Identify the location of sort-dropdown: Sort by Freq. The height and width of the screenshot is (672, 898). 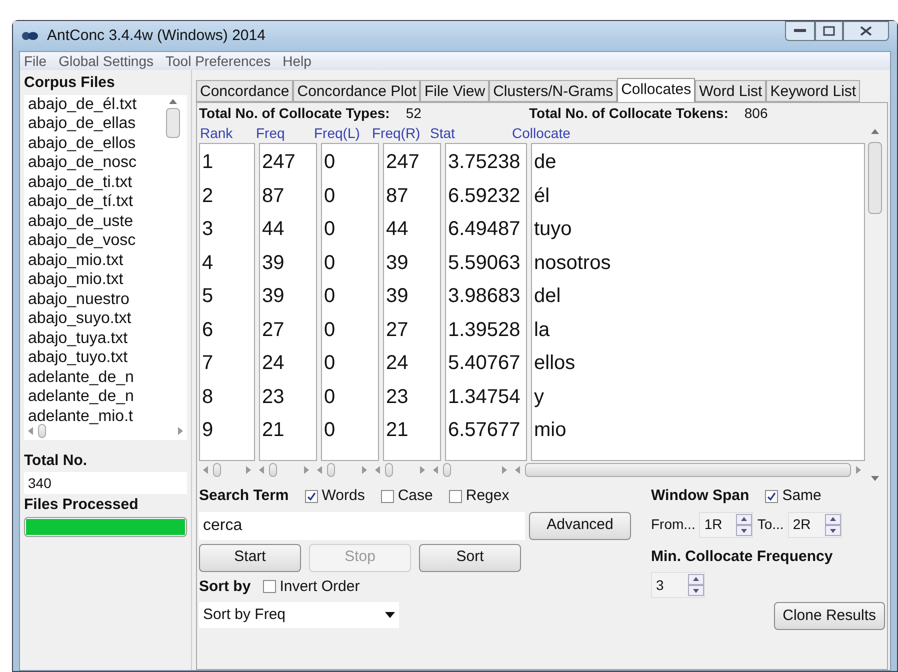
(299, 615).